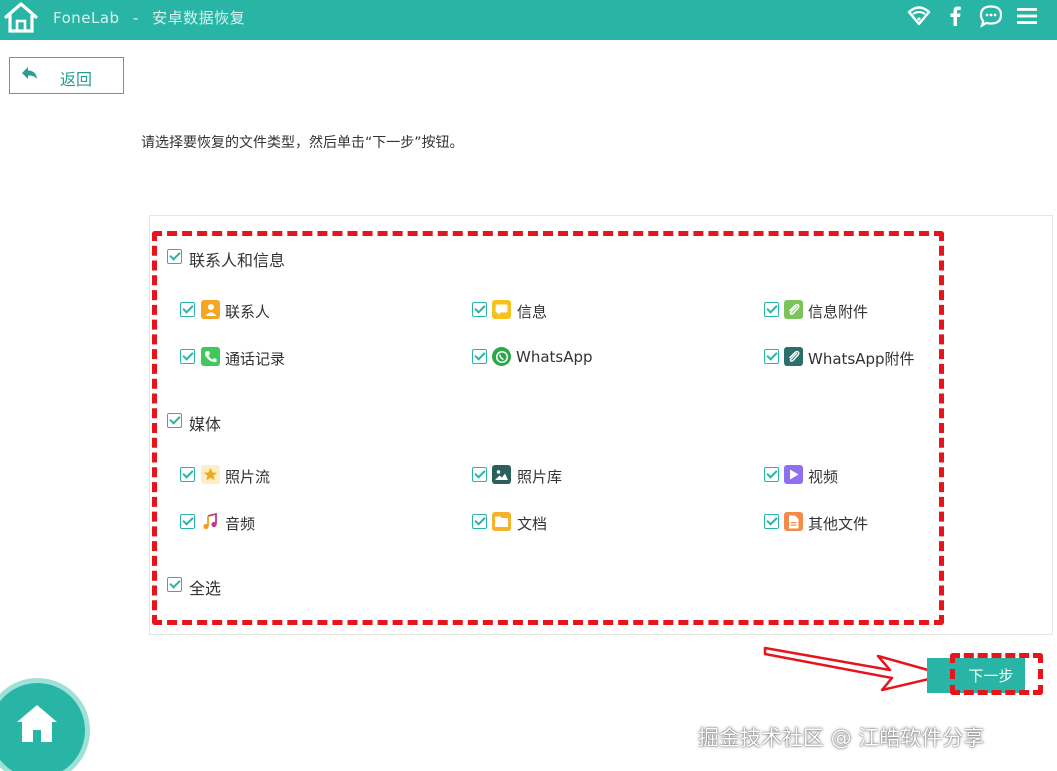 The image size is (1057, 771). I want to click on next-button-highlight, so click(996, 674).